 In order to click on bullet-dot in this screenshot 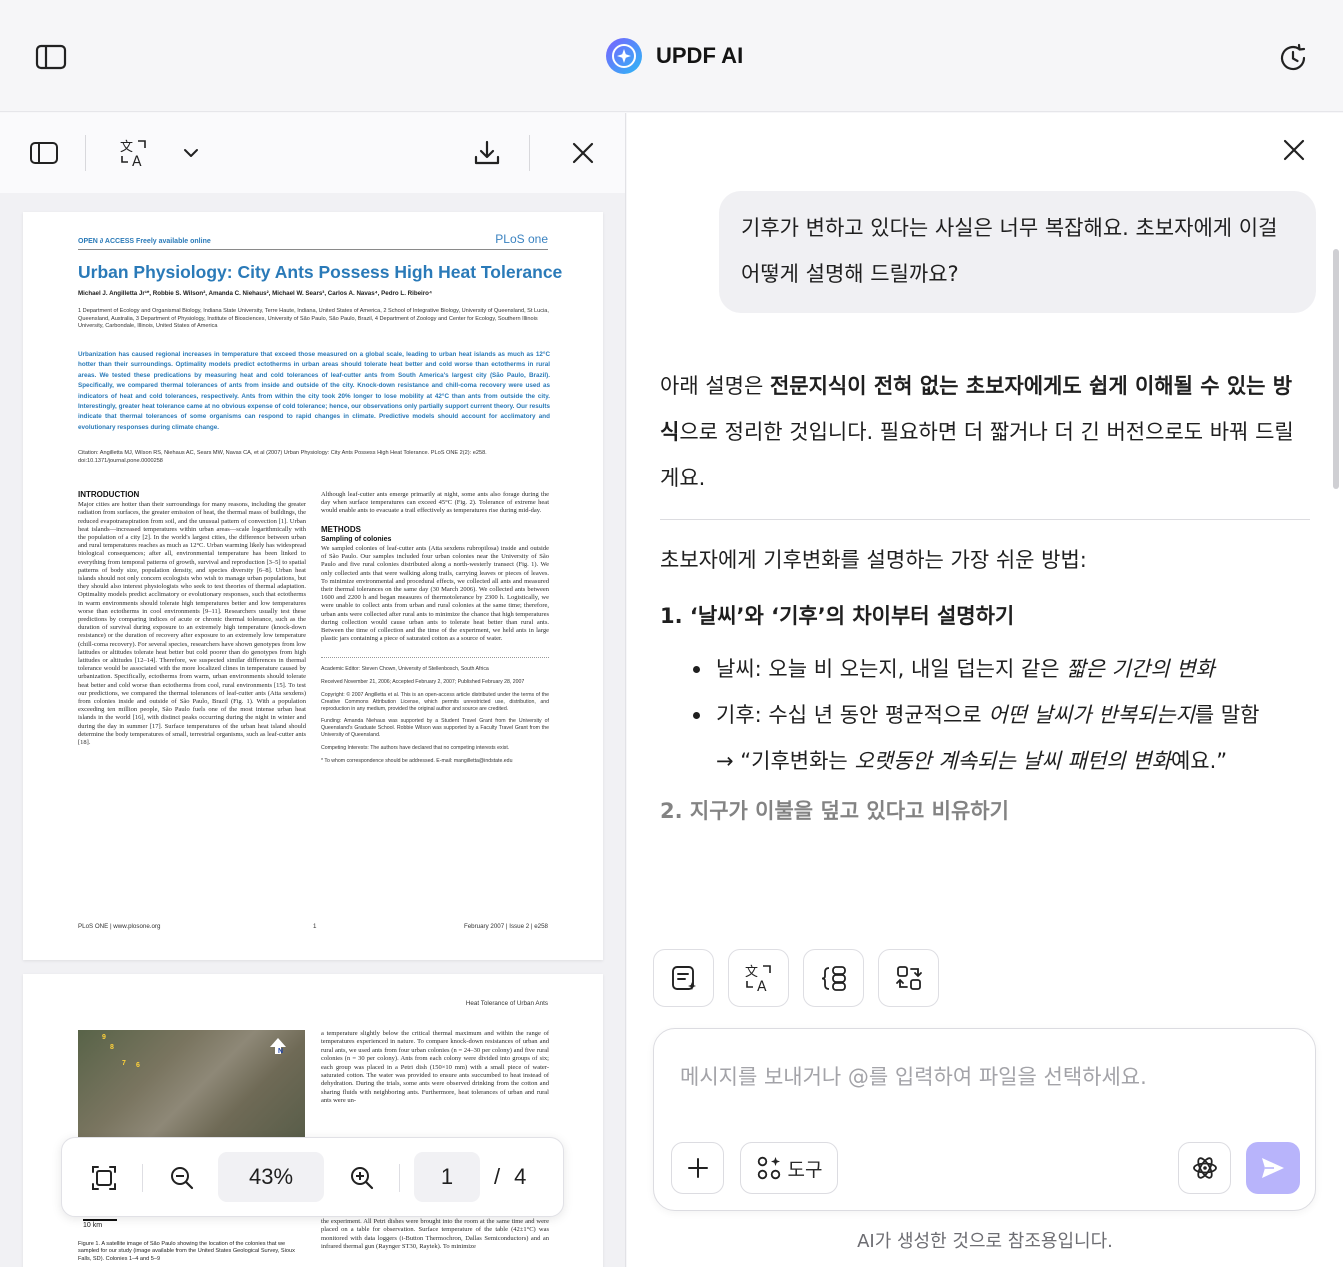, I will do `click(696, 669)`.